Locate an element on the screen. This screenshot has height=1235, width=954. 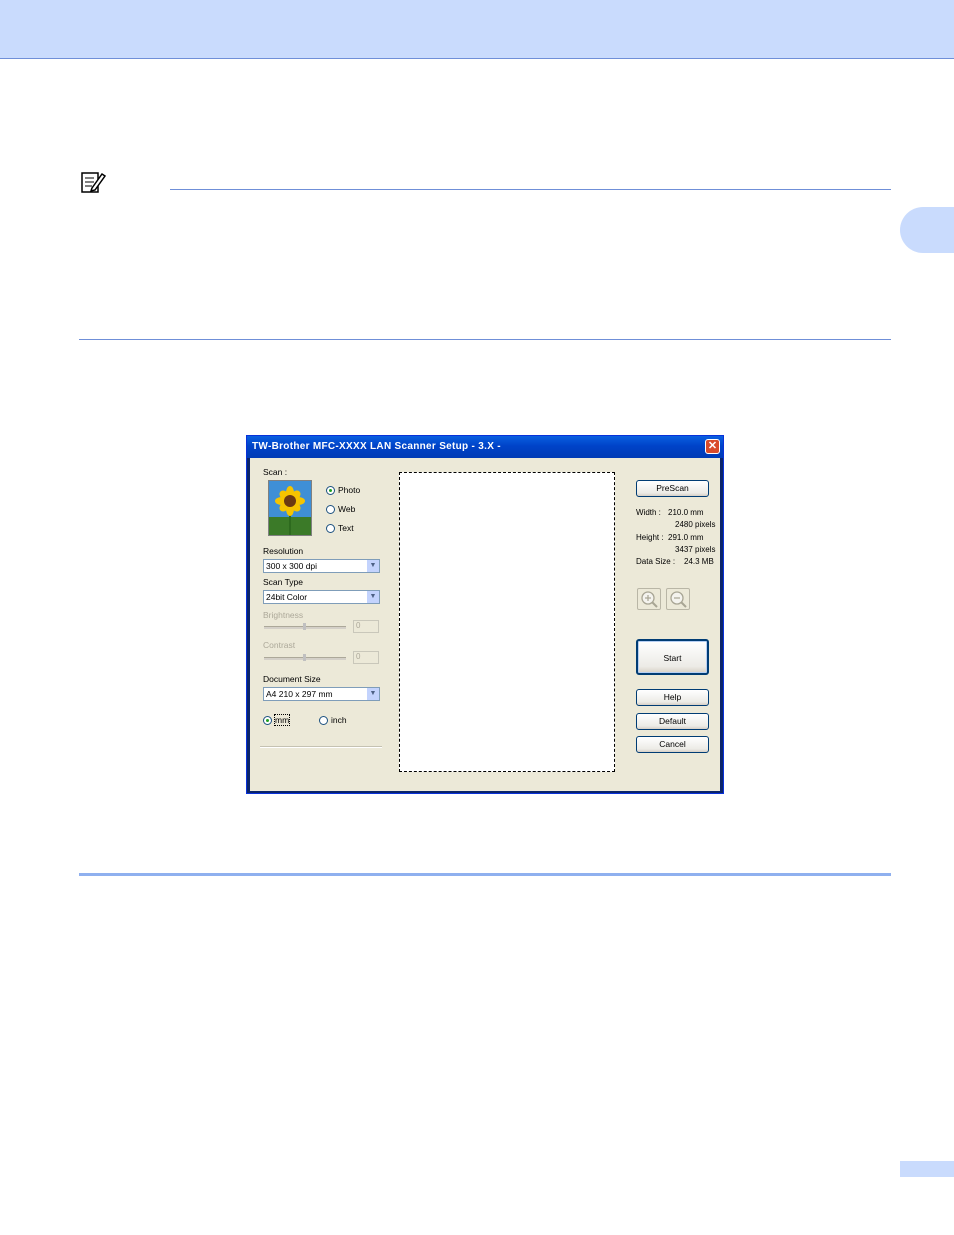
width-pixels-value: 2480 pixels is located at coordinates (695, 524).